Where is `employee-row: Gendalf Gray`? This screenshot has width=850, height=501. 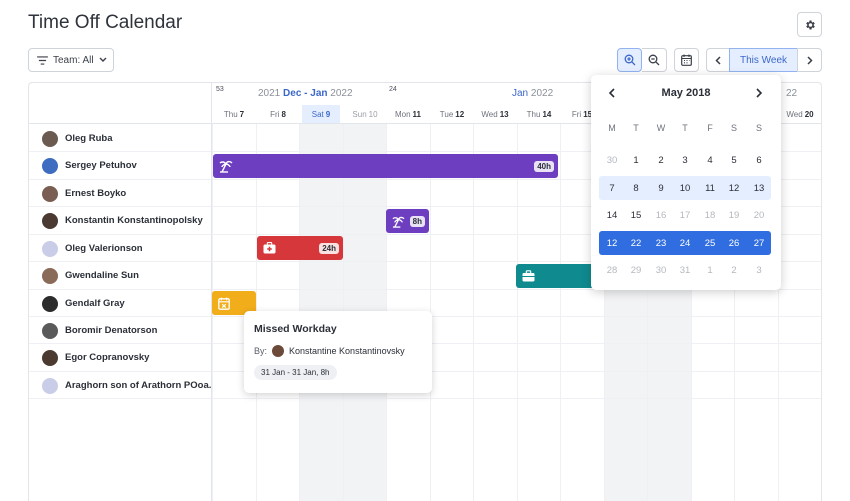
employee-row: Gendalf Gray is located at coordinates (120, 303).